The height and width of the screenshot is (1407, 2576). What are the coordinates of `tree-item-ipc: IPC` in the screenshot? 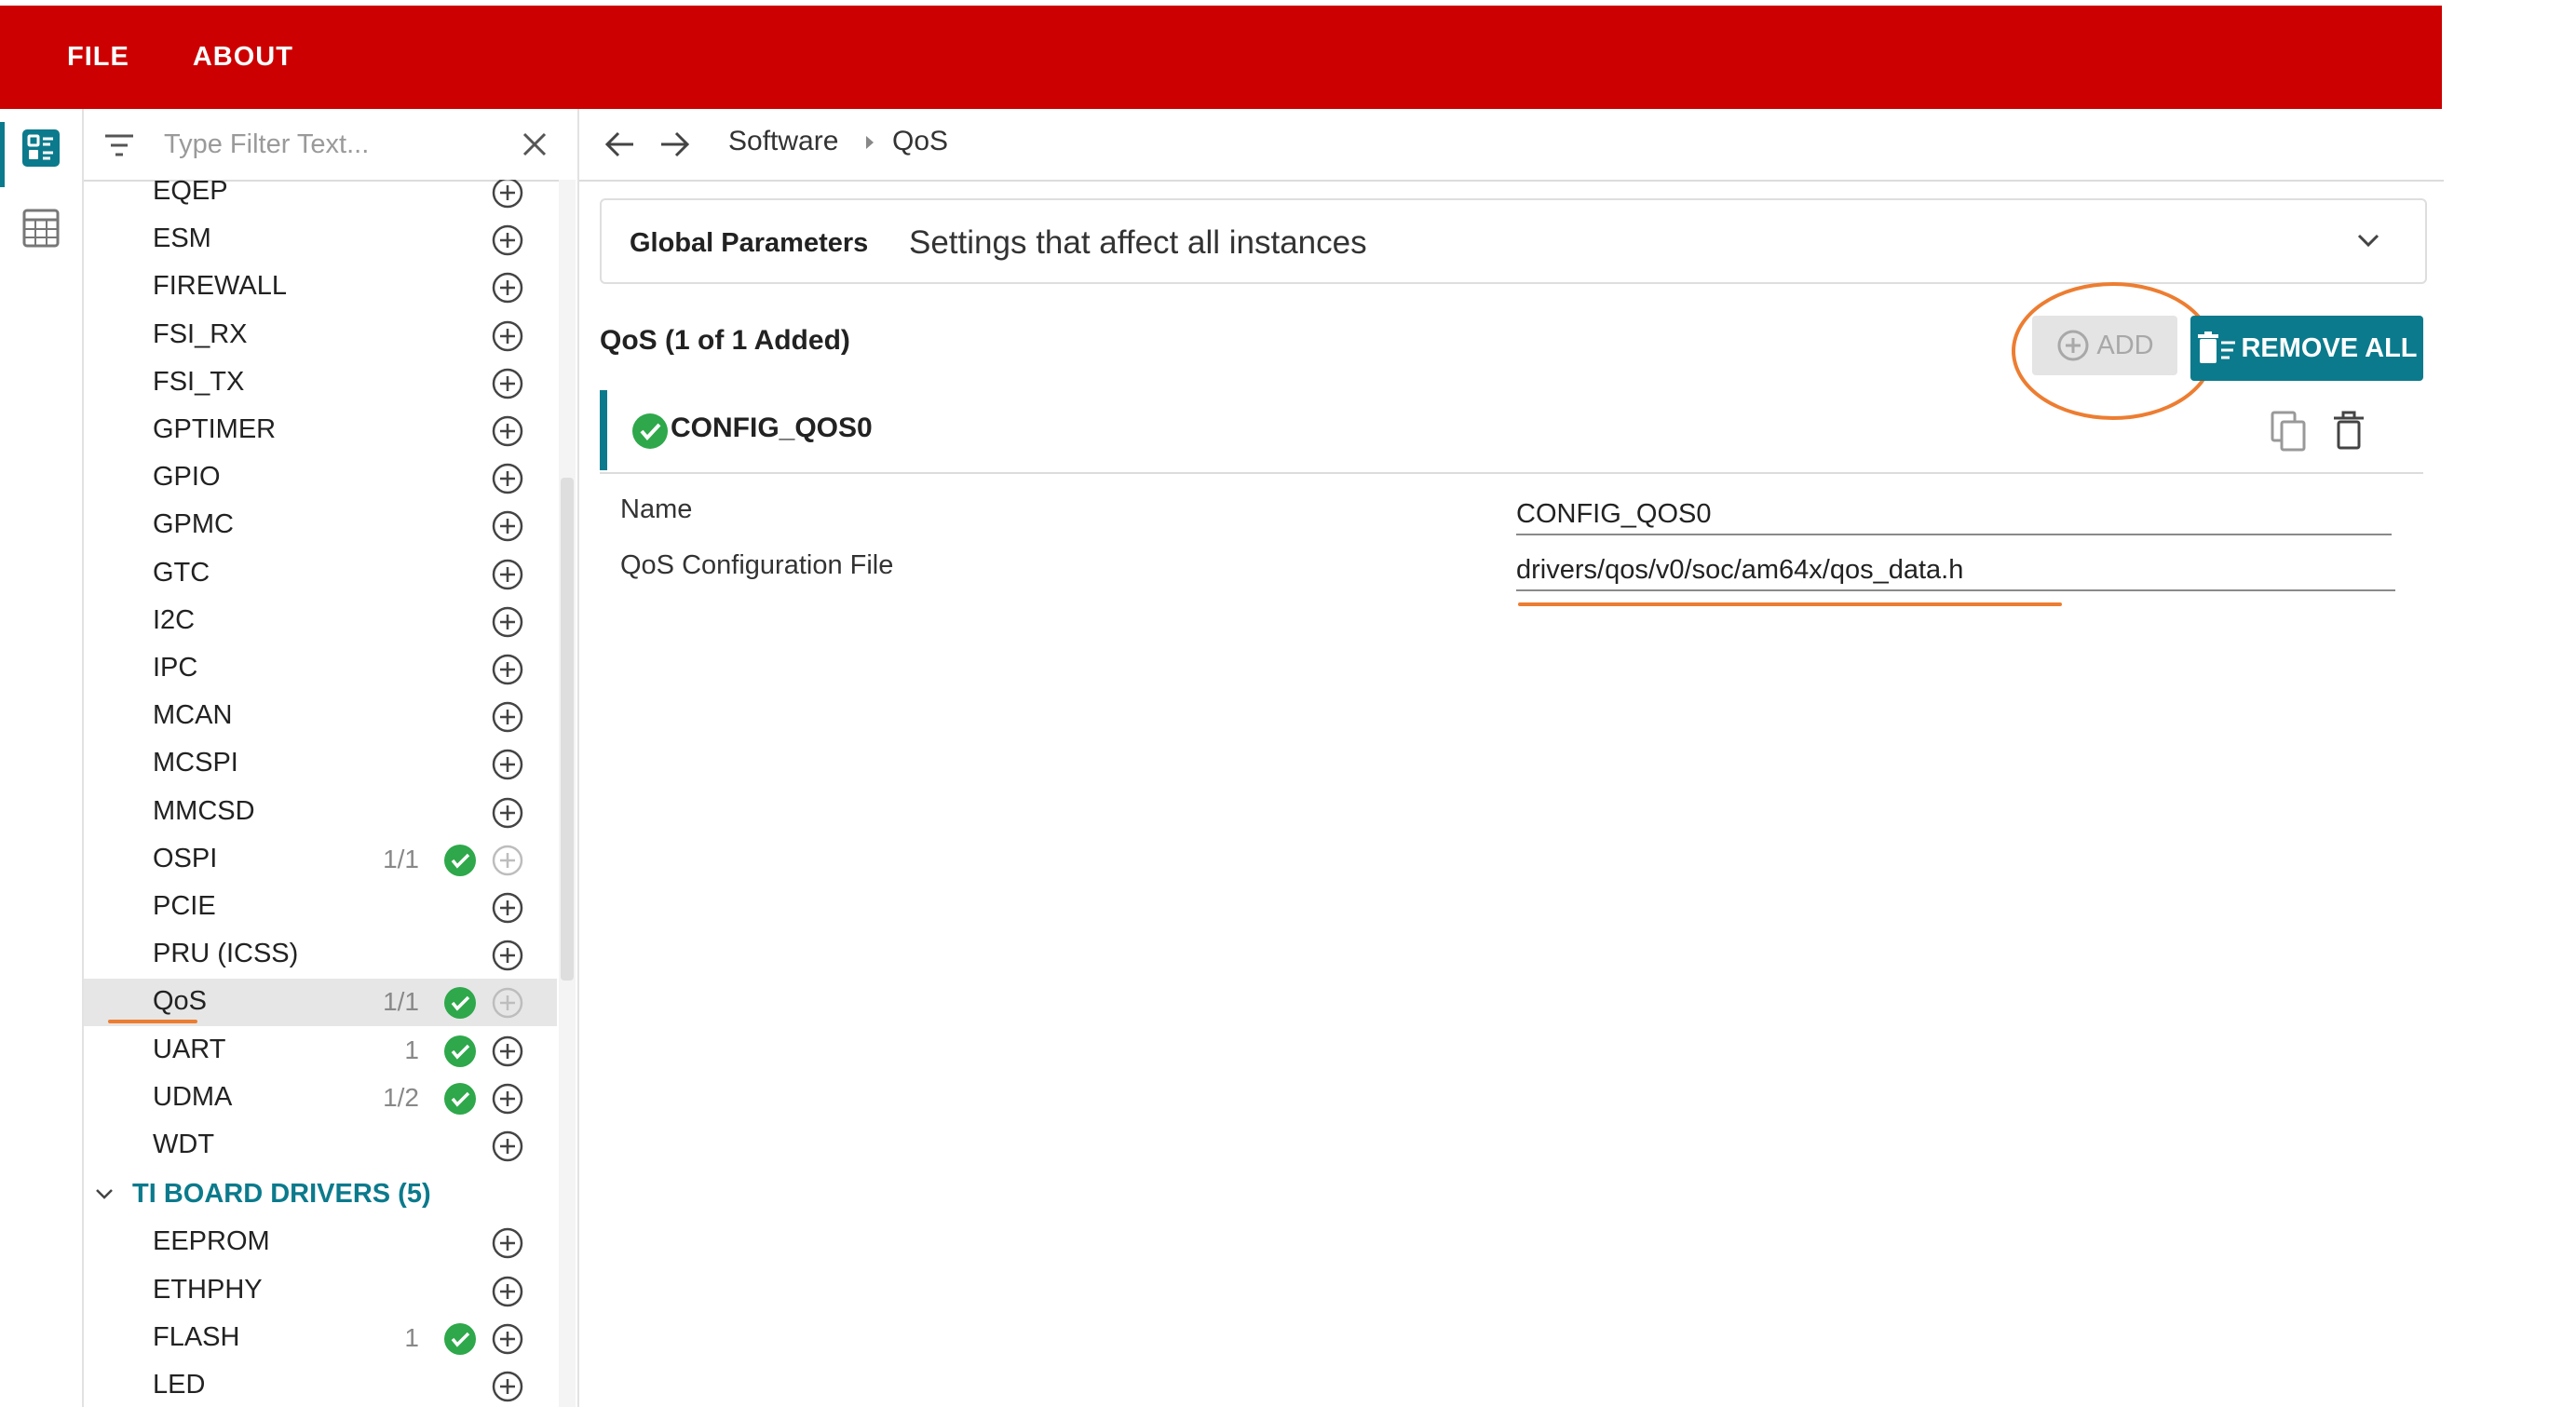 It's located at (320, 669).